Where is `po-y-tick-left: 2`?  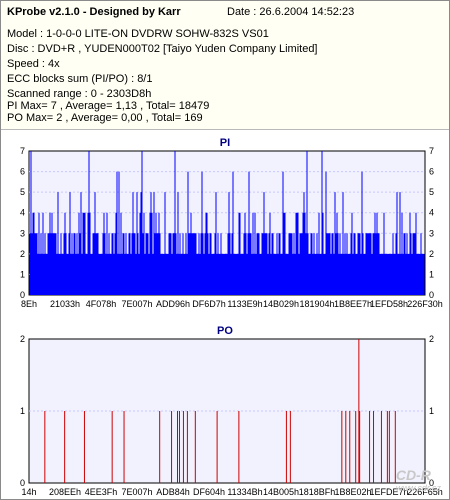
po-y-tick-left: 2 is located at coordinates (22, 339).